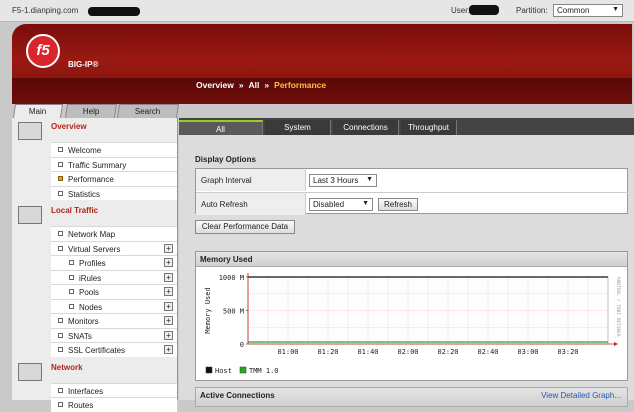 The width and height of the screenshot is (634, 412). What do you see at coordinates (114, 349) in the screenshot?
I see `sidebar-item-ssl-certificates: SSL Certificates +` at bounding box center [114, 349].